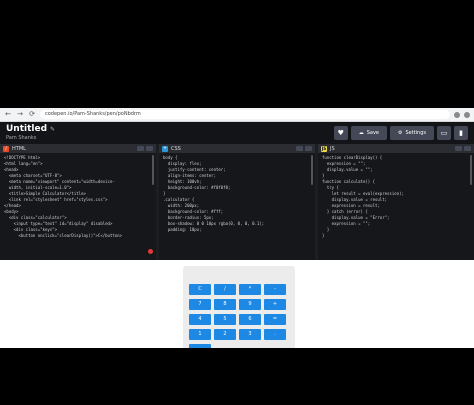 Image resolution: width=474 pixels, height=405 pixels. Describe the element at coordinates (361, 133) in the screenshot. I see `cloud-icon: ☁` at that location.